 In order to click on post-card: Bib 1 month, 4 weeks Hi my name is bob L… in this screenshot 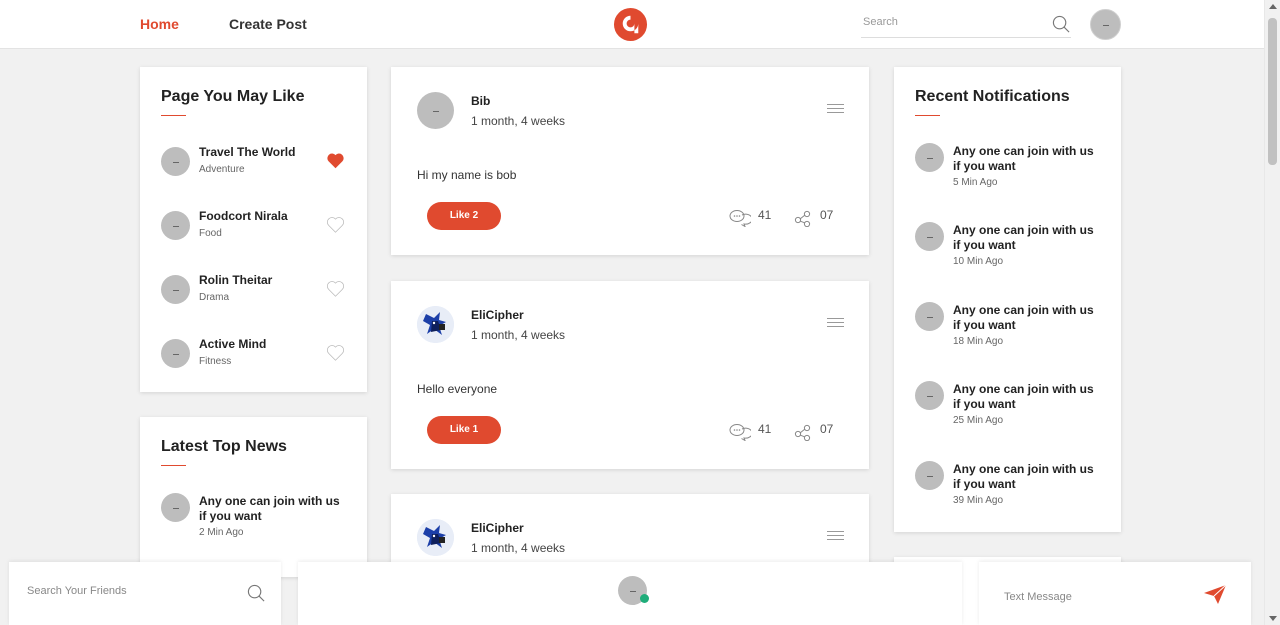, I will do `click(630, 161)`.